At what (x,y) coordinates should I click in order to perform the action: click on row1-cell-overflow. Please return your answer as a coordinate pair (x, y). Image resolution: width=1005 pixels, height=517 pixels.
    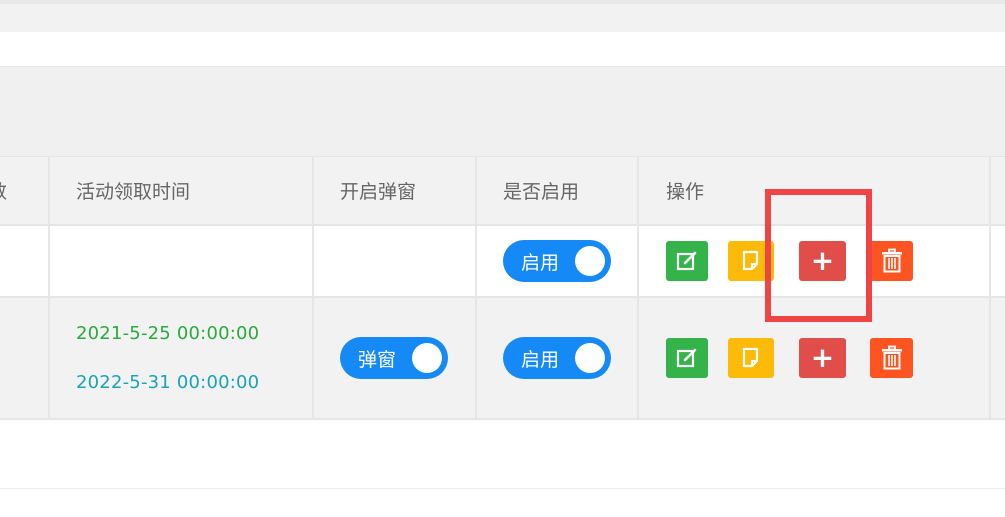
    Looking at the image, I should click on (998, 261).